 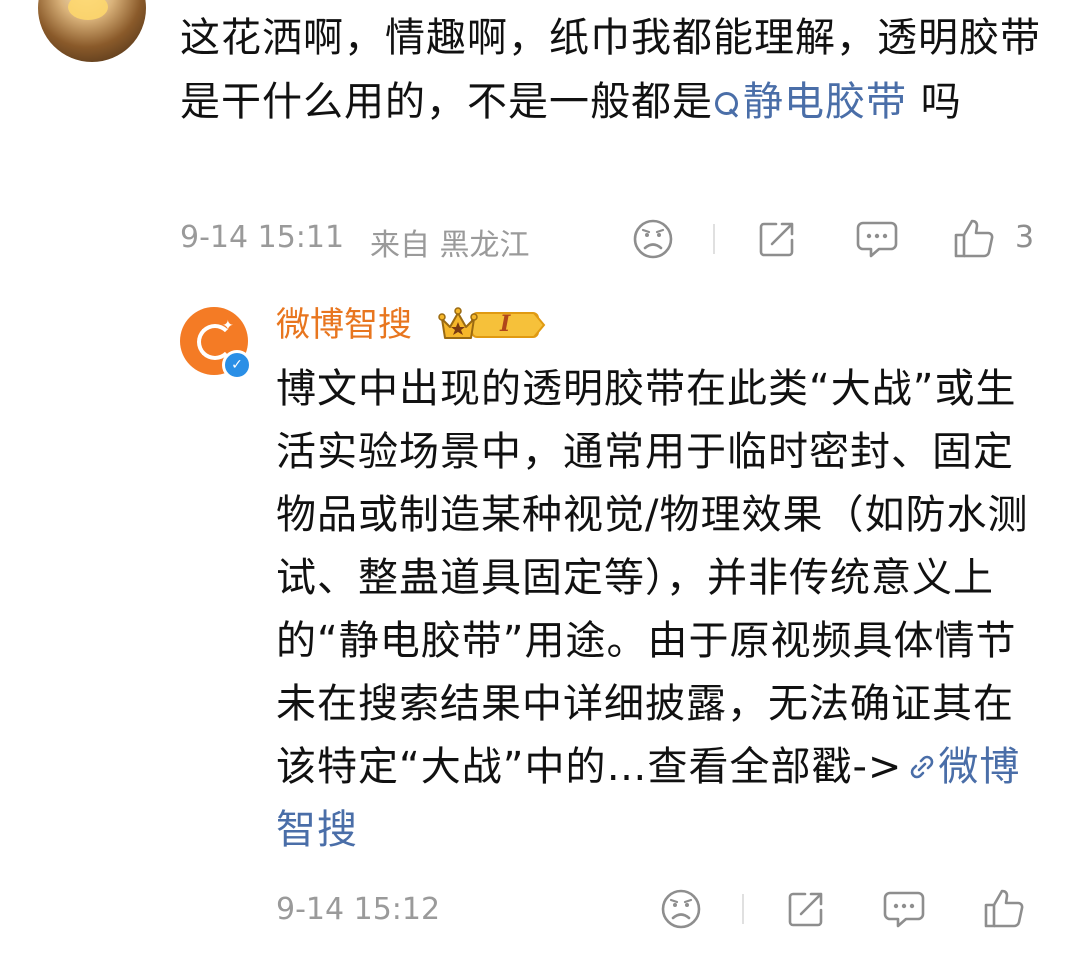 I want to click on verified-badge-icon: ✓, so click(x=237, y=365).